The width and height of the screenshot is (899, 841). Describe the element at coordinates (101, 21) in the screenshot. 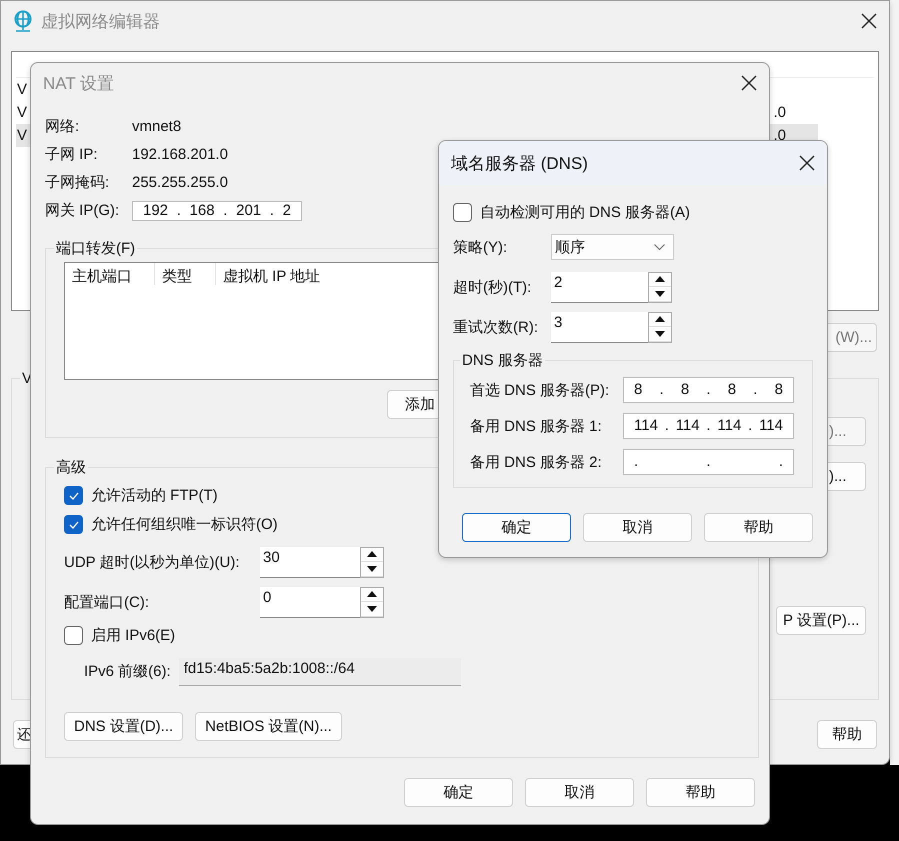

I see `window-title: 虚拟网络编辑器` at that location.